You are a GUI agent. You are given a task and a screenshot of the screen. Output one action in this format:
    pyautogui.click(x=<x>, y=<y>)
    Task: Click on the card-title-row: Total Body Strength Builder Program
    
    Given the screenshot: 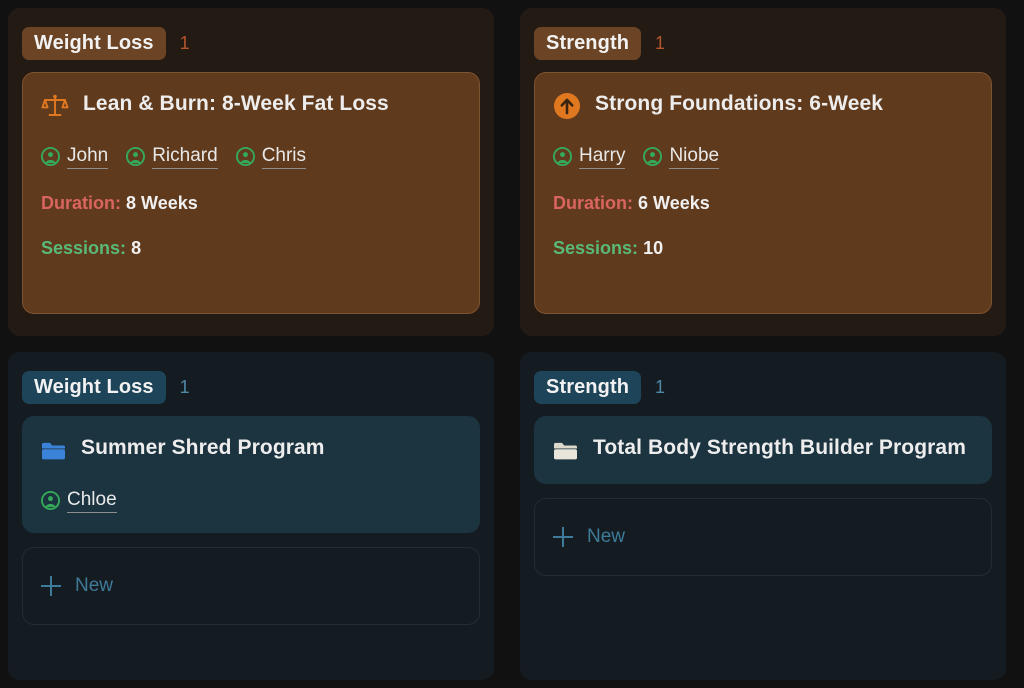 What is the action you would take?
    pyautogui.click(x=763, y=449)
    